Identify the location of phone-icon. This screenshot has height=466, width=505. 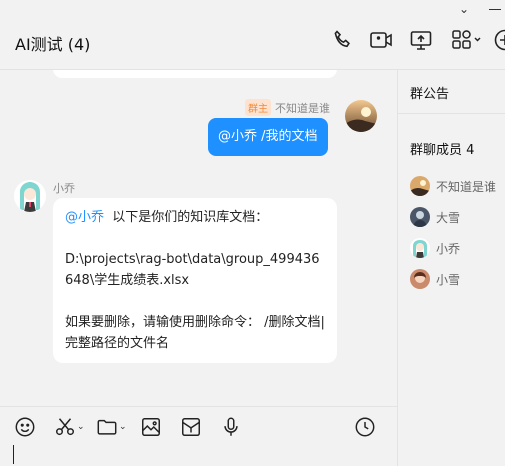
(343, 40).